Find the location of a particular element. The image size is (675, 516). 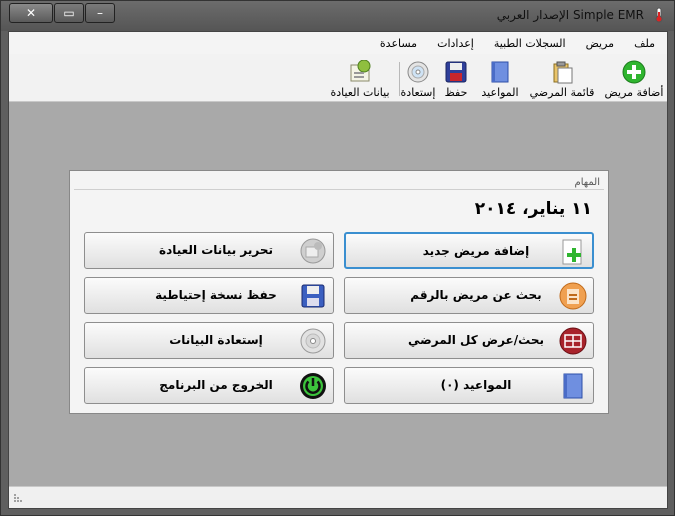

appointments-button: المواعيد (٠) is located at coordinates (469, 385).